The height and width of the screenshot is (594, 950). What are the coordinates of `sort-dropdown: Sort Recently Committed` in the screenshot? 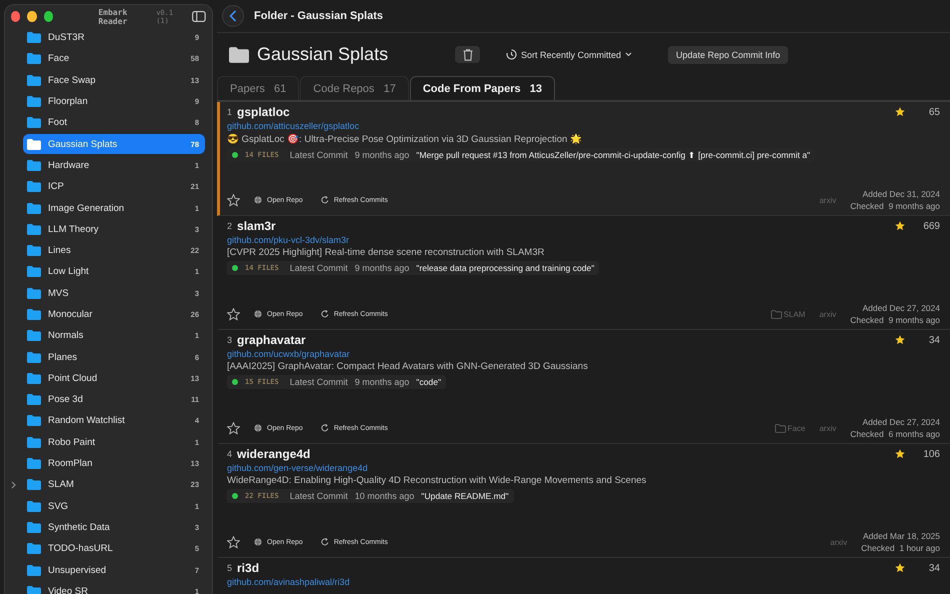 It's located at (569, 54).